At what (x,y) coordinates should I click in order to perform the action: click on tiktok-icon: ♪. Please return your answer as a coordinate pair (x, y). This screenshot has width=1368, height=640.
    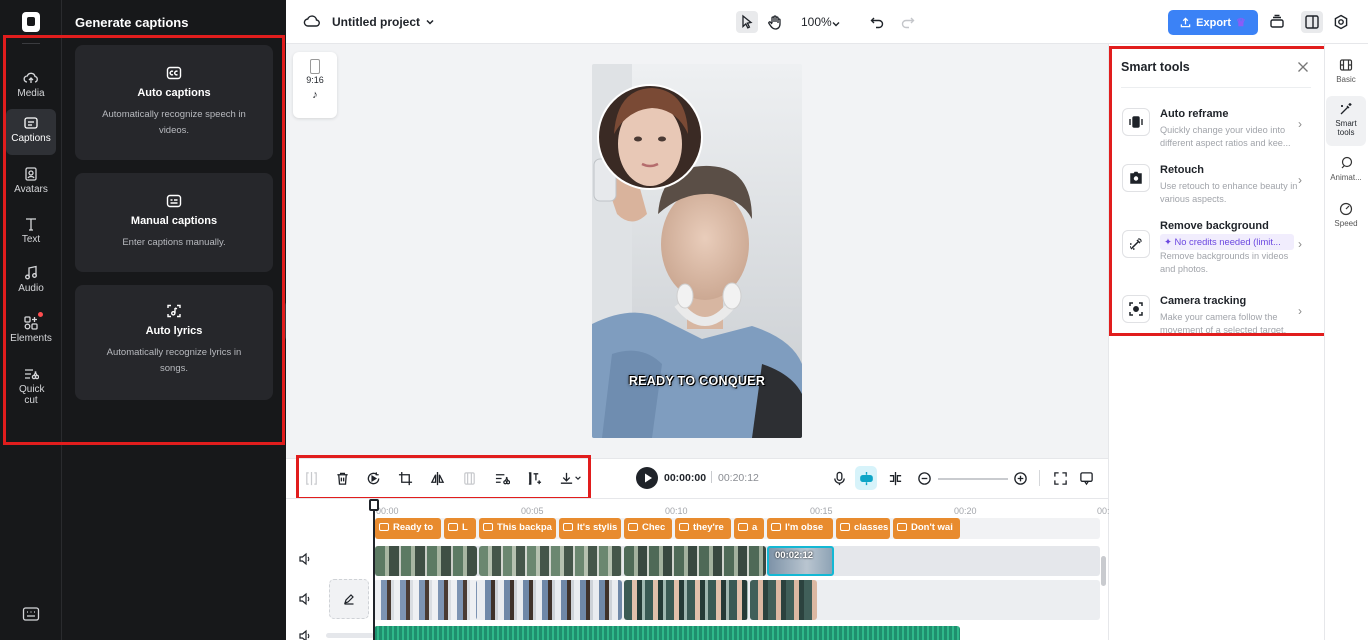
    Looking at the image, I should click on (315, 95).